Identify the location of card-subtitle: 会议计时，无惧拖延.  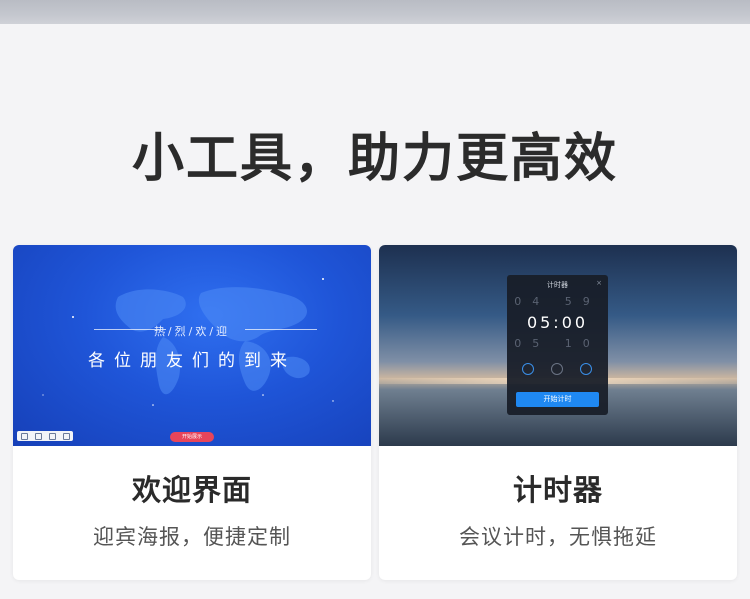
(558, 537).